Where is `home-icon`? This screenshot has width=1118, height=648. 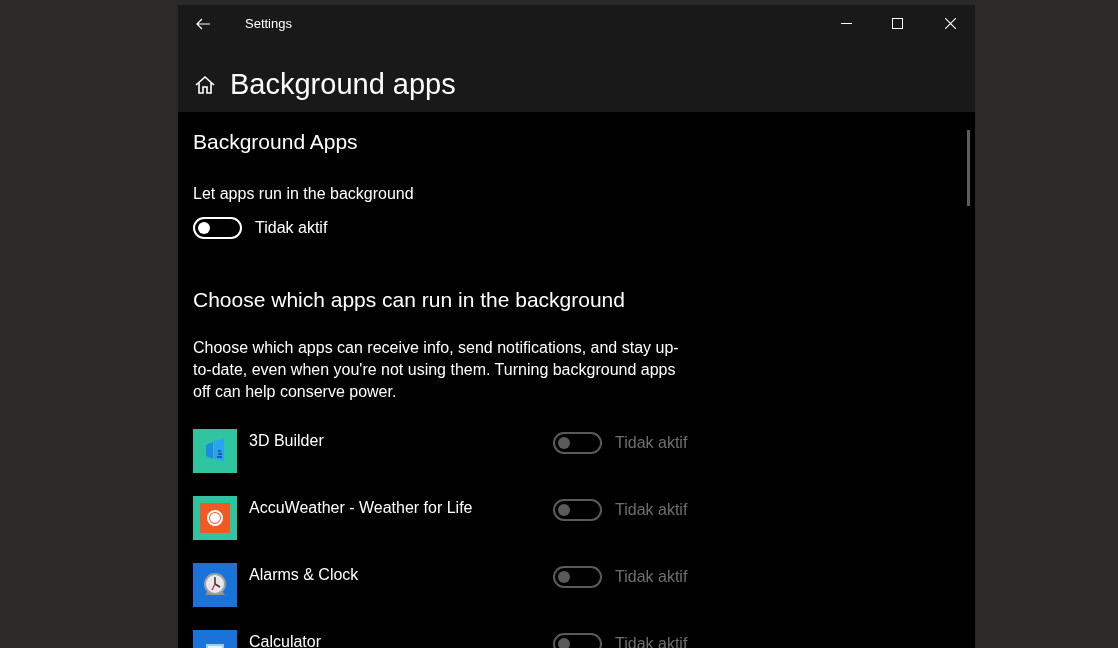 home-icon is located at coordinates (205, 85).